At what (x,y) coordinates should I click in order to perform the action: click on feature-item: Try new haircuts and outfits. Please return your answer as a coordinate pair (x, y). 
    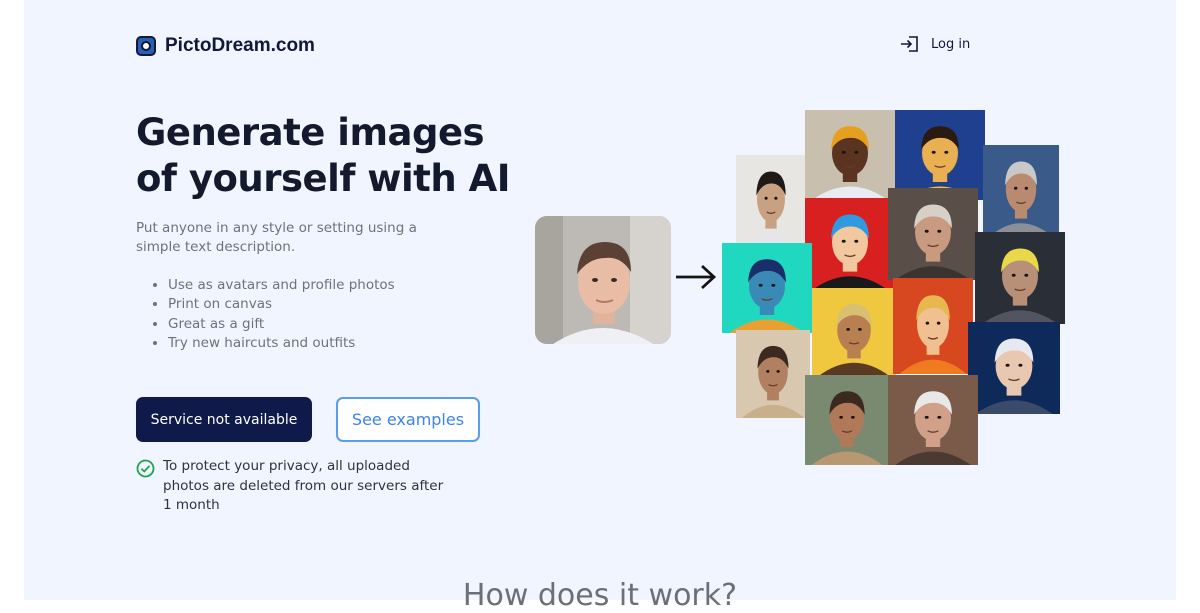
    Looking at the image, I should click on (281, 343).